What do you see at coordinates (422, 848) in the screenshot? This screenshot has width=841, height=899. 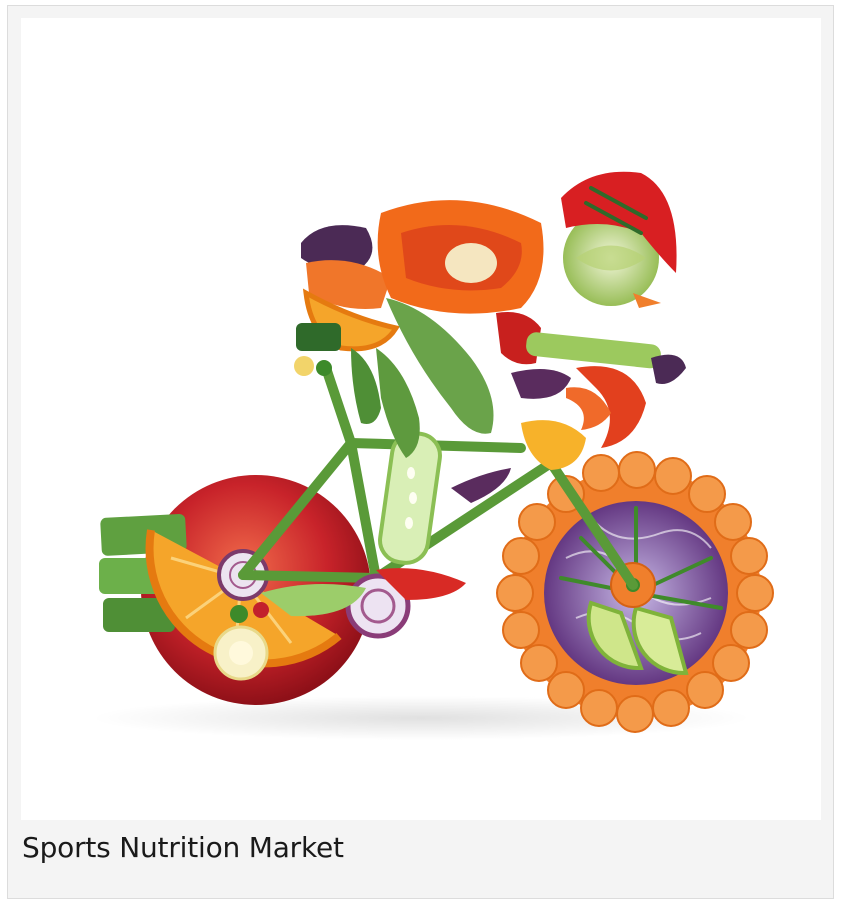 I see `card-caption: Sports Nutrition Market` at bounding box center [422, 848].